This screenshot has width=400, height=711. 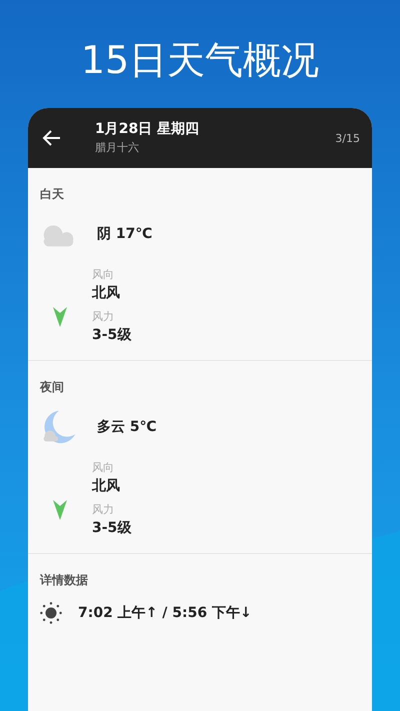 What do you see at coordinates (51, 613) in the screenshot?
I see `sun-icon` at bounding box center [51, 613].